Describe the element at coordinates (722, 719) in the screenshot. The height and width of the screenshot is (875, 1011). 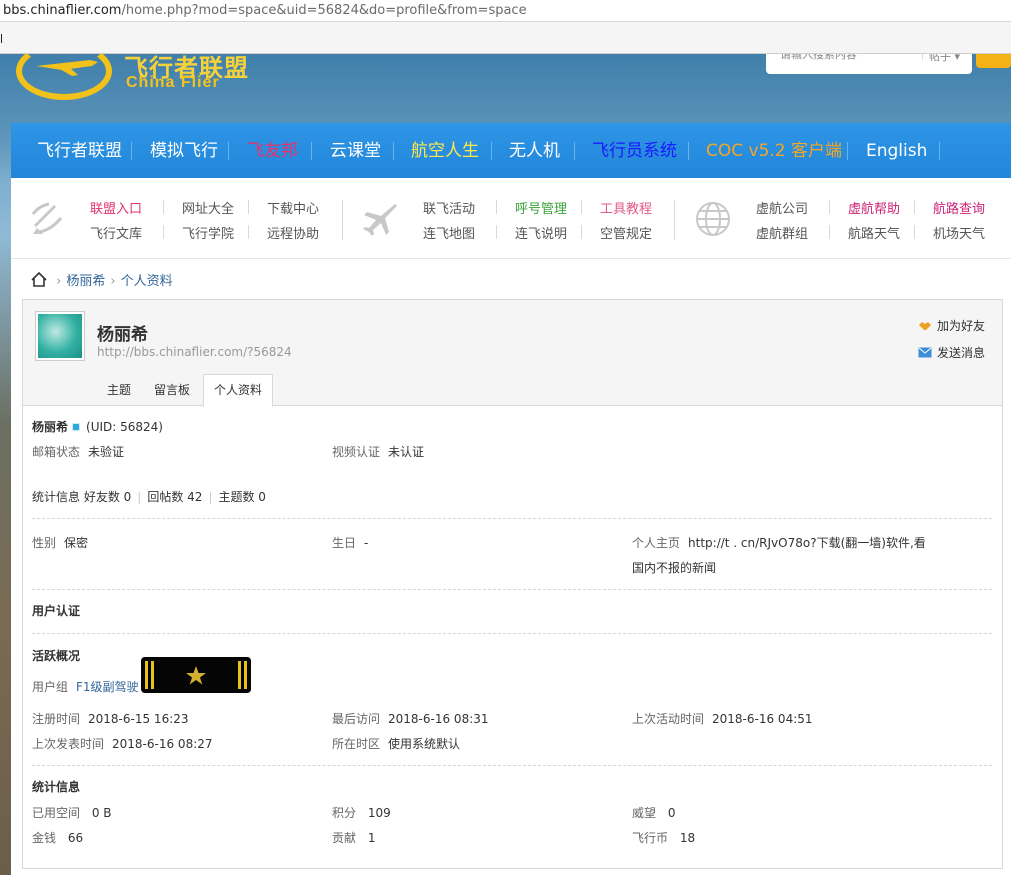
I see `last-active: 上次活动时间 2018-6-16 04:51` at that location.